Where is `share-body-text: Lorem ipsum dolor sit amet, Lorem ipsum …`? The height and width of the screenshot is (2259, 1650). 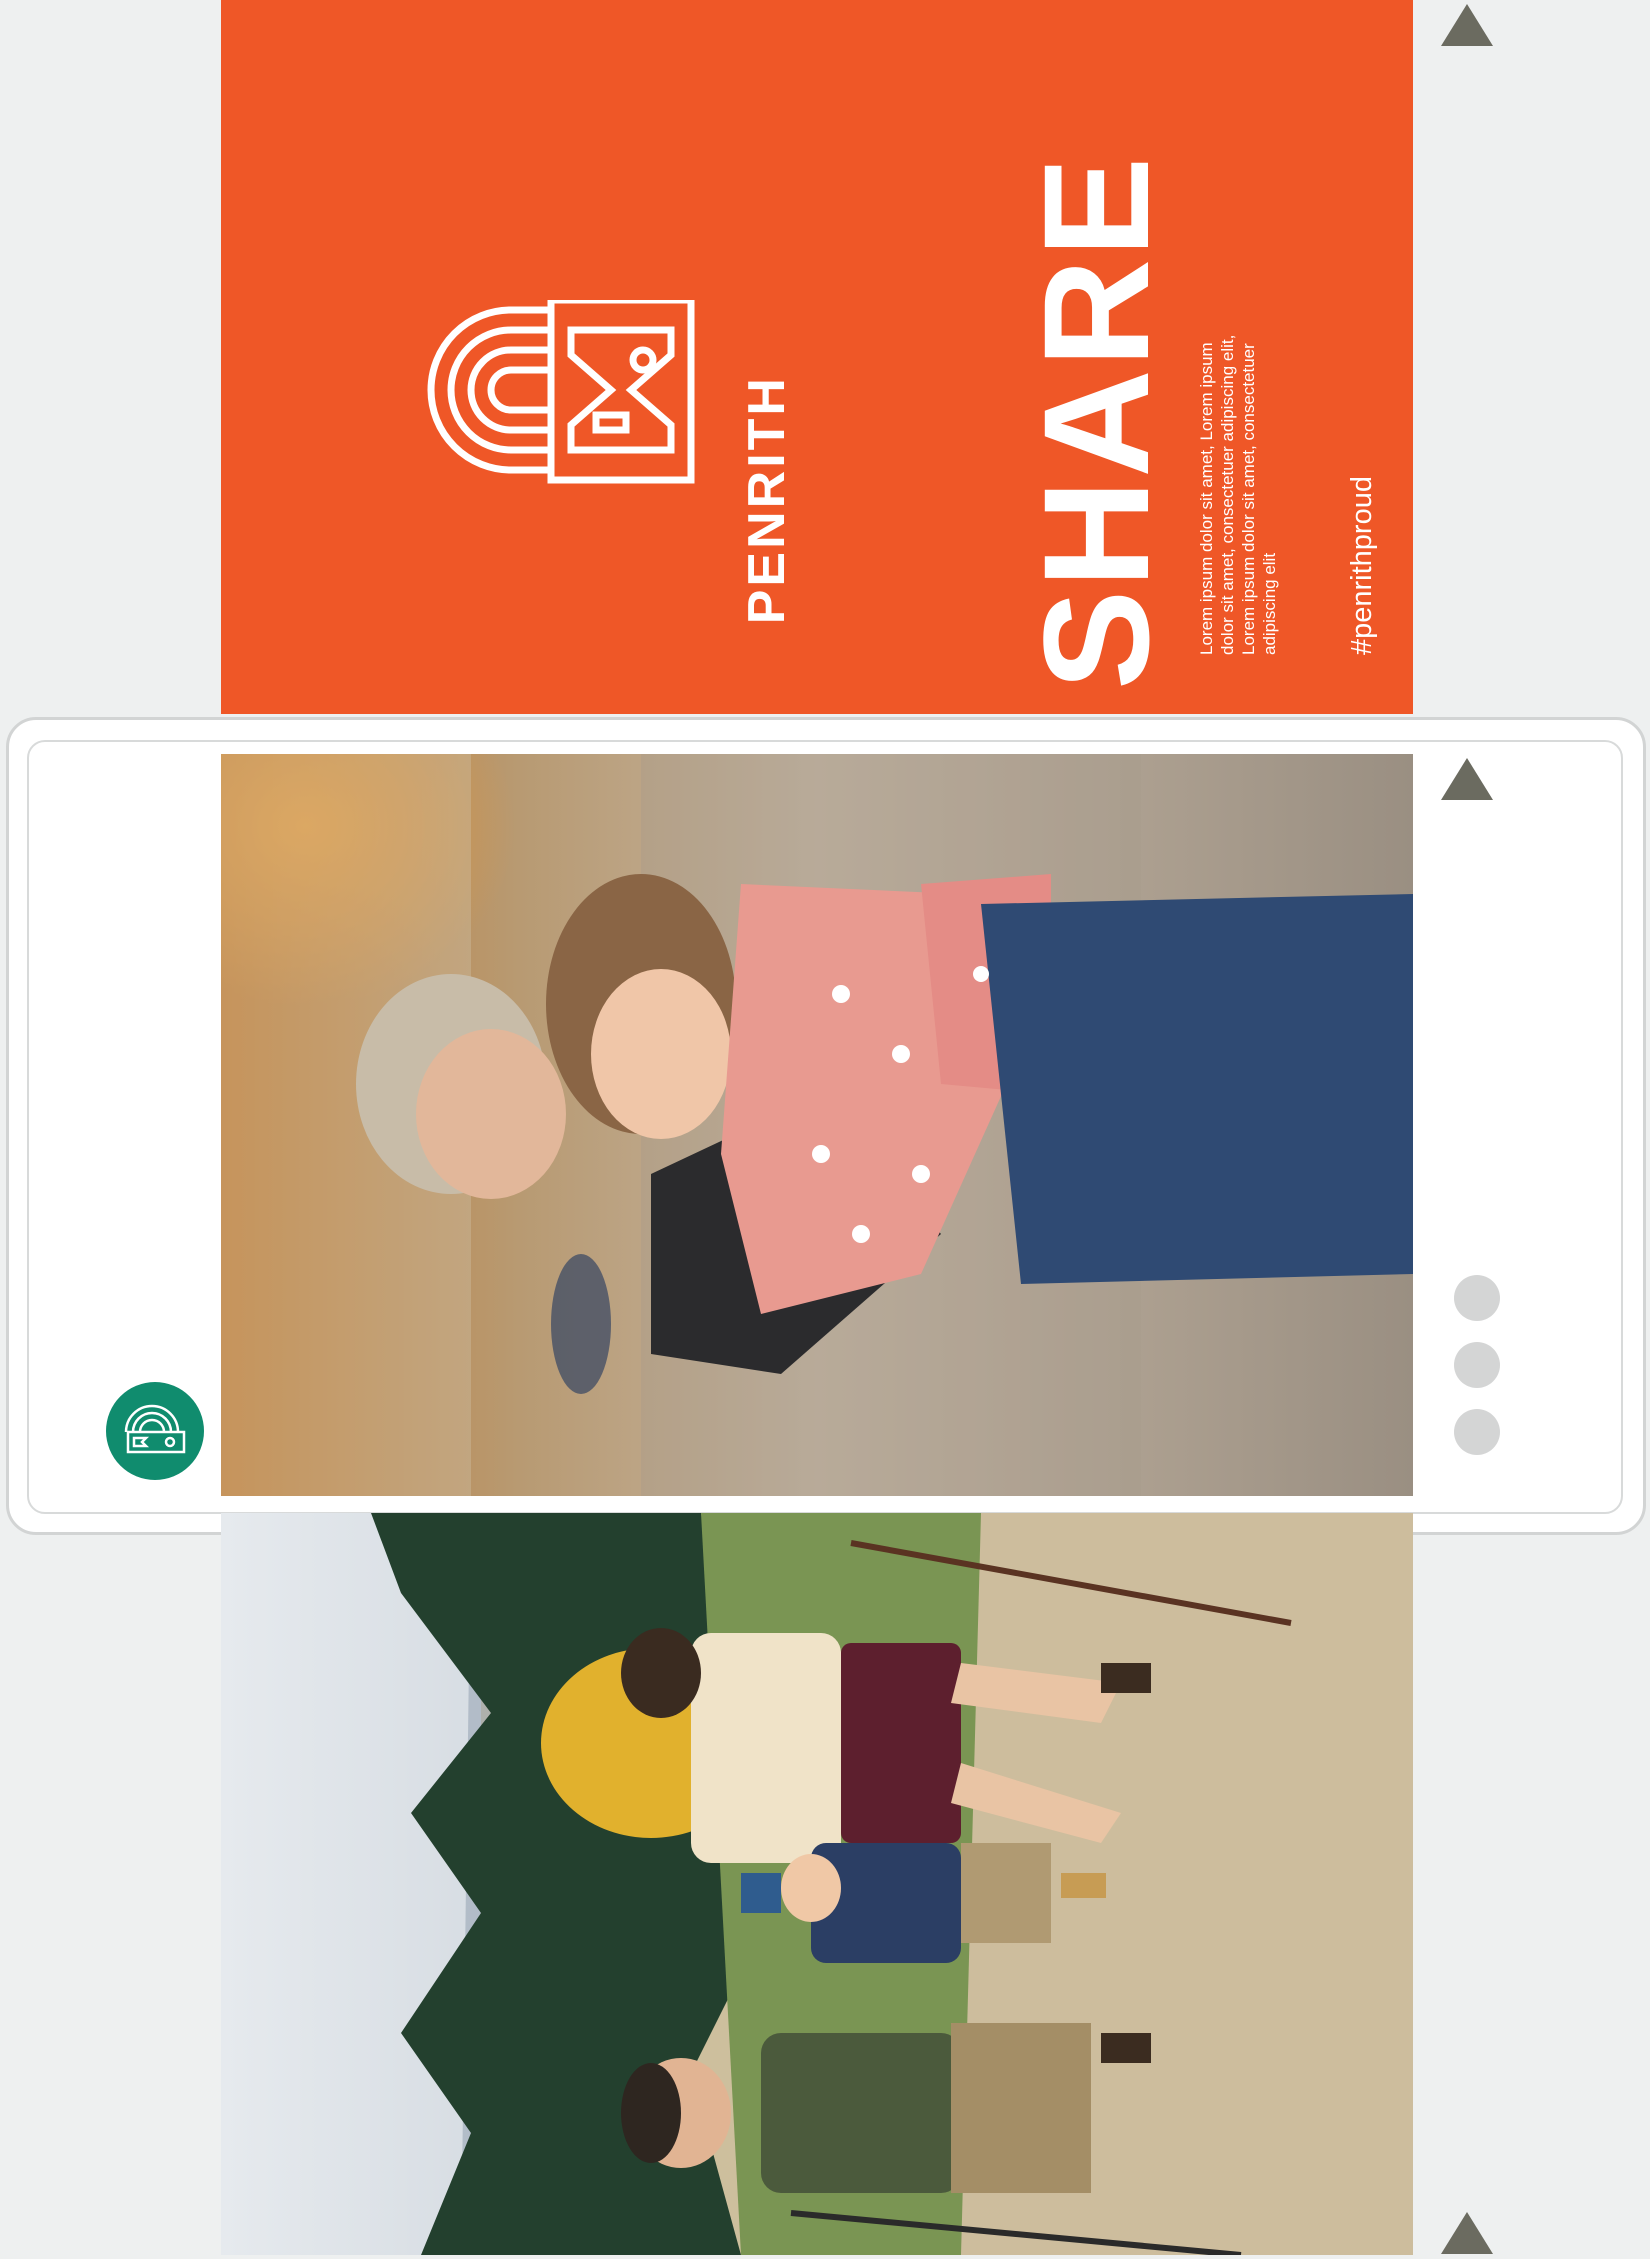 share-body-text: Lorem ipsum dolor sit amet, Lorem ipsum … is located at coordinates (1238, 494).